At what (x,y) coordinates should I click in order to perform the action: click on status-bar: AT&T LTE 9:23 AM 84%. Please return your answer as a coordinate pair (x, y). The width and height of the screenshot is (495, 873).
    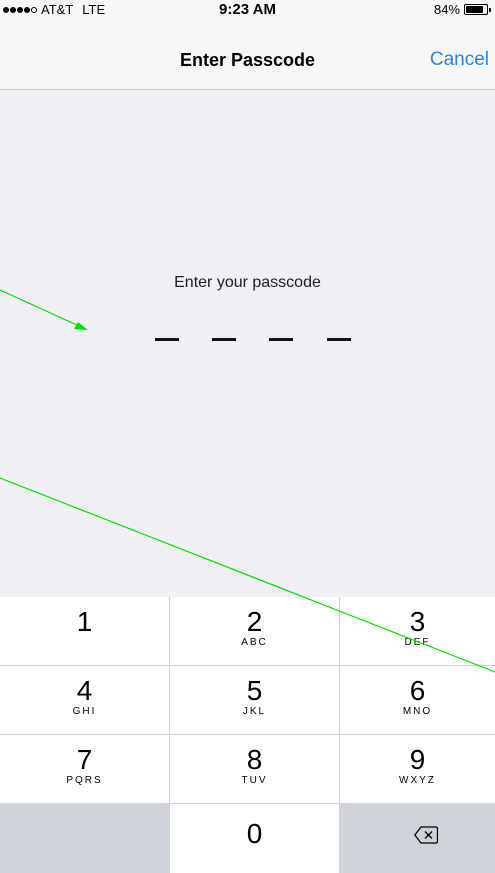
    Looking at the image, I should click on (247, 10).